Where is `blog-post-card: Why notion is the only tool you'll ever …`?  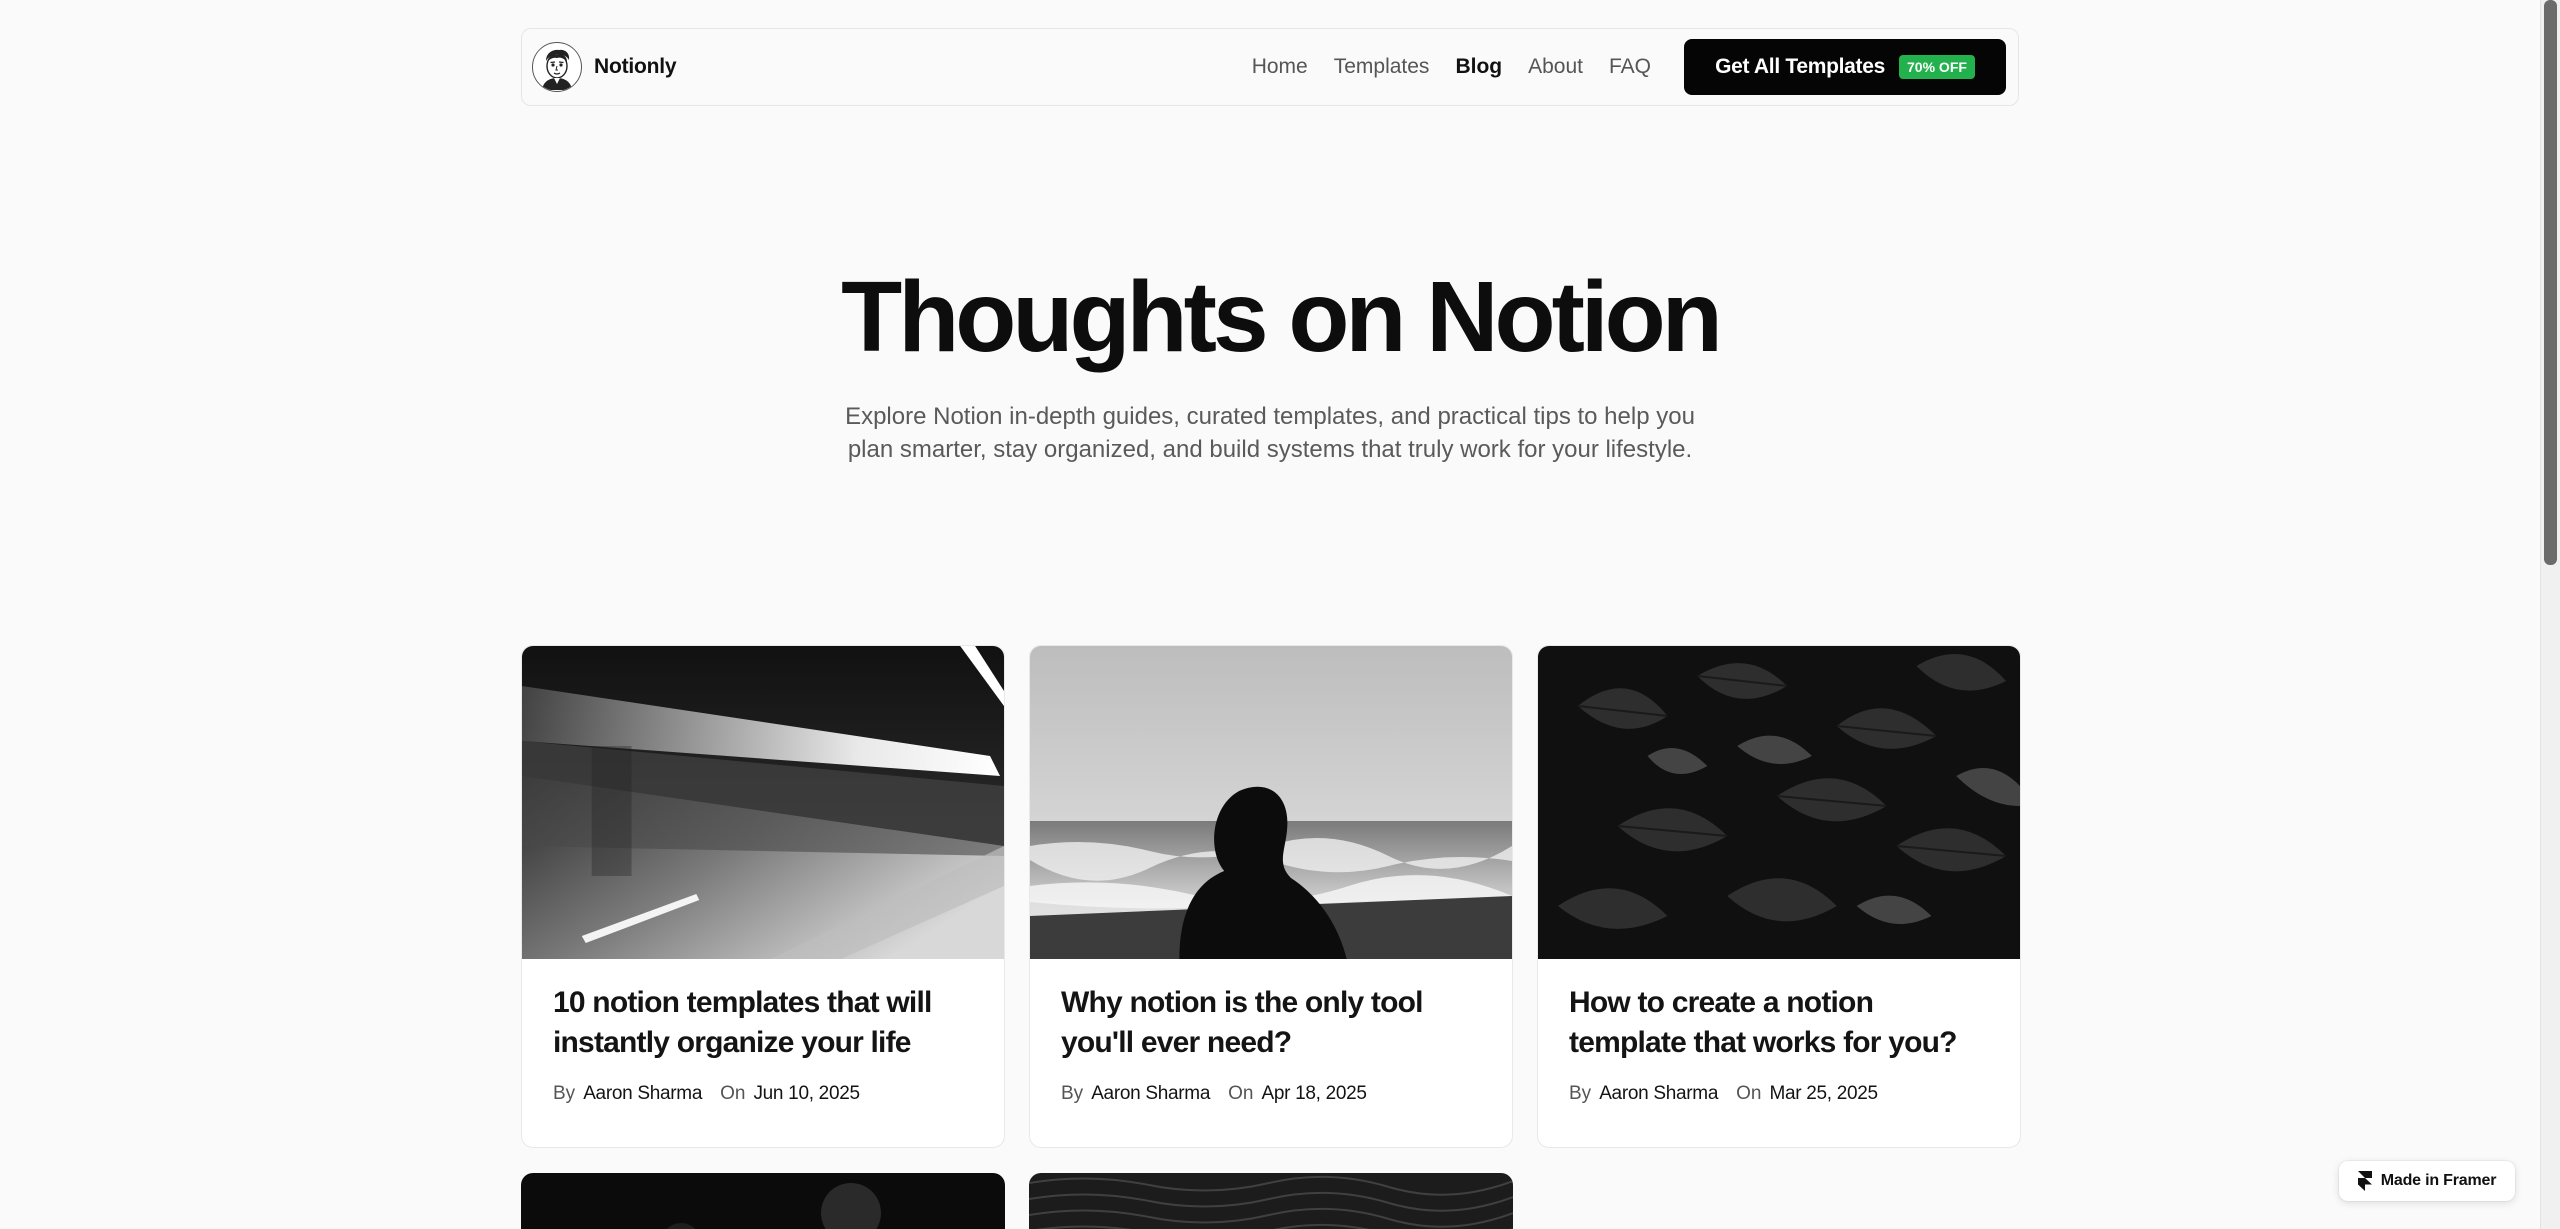
blog-post-card: Why notion is the only tool you'll ever … is located at coordinates (1271, 896).